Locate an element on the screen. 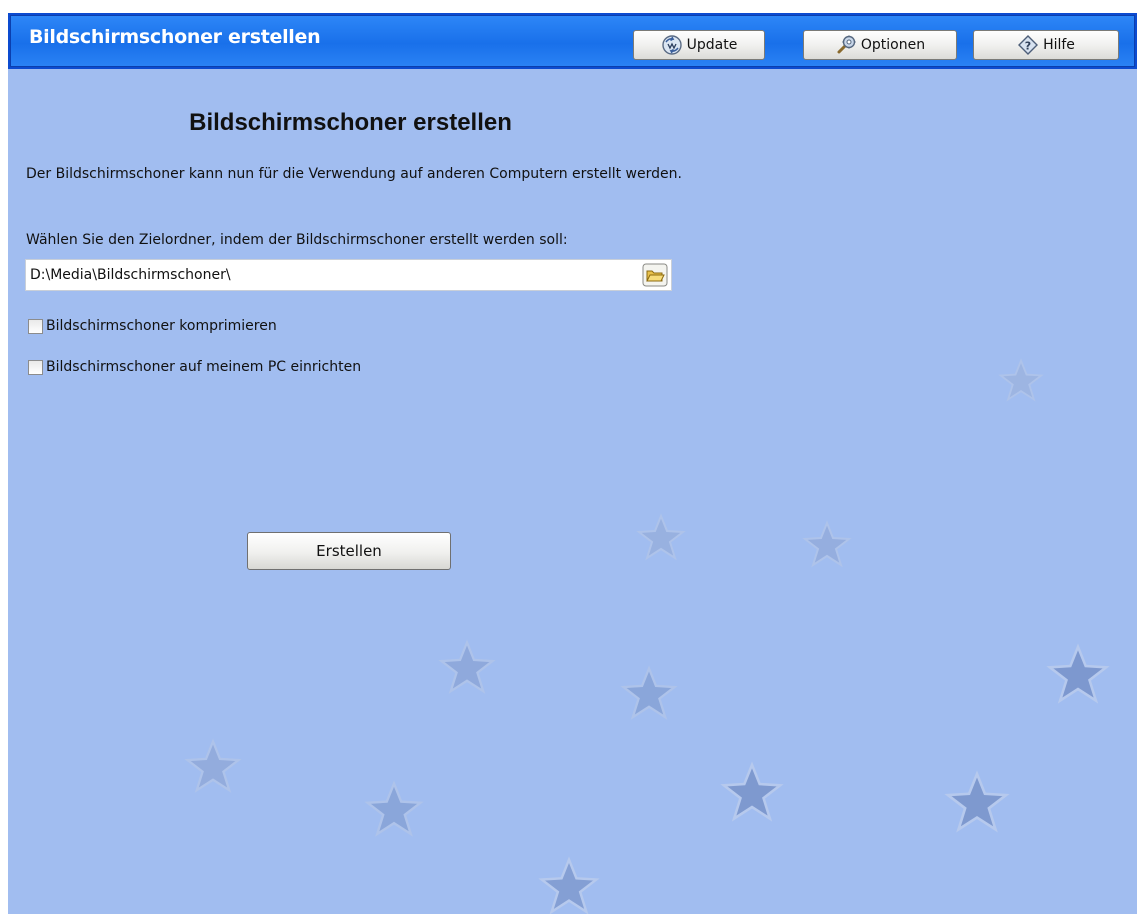  create-button: Erstellen is located at coordinates (349, 551).